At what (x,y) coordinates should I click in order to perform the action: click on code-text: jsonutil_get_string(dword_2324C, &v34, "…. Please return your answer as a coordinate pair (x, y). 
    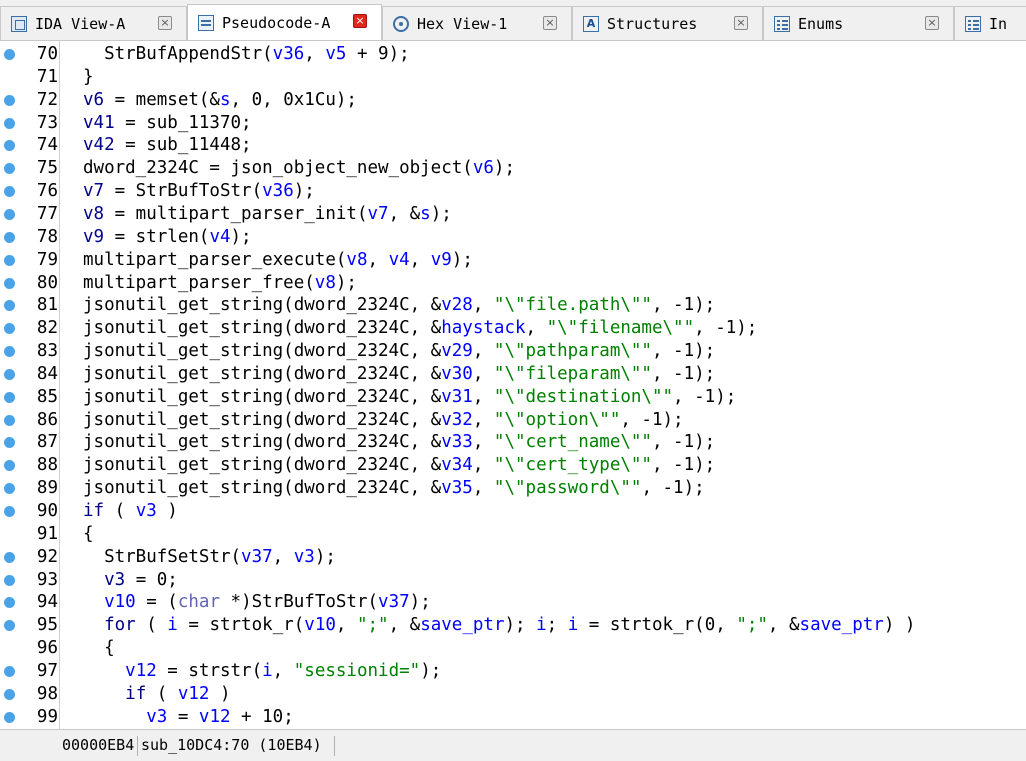
    Looking at the image, I should click on (399, 465).